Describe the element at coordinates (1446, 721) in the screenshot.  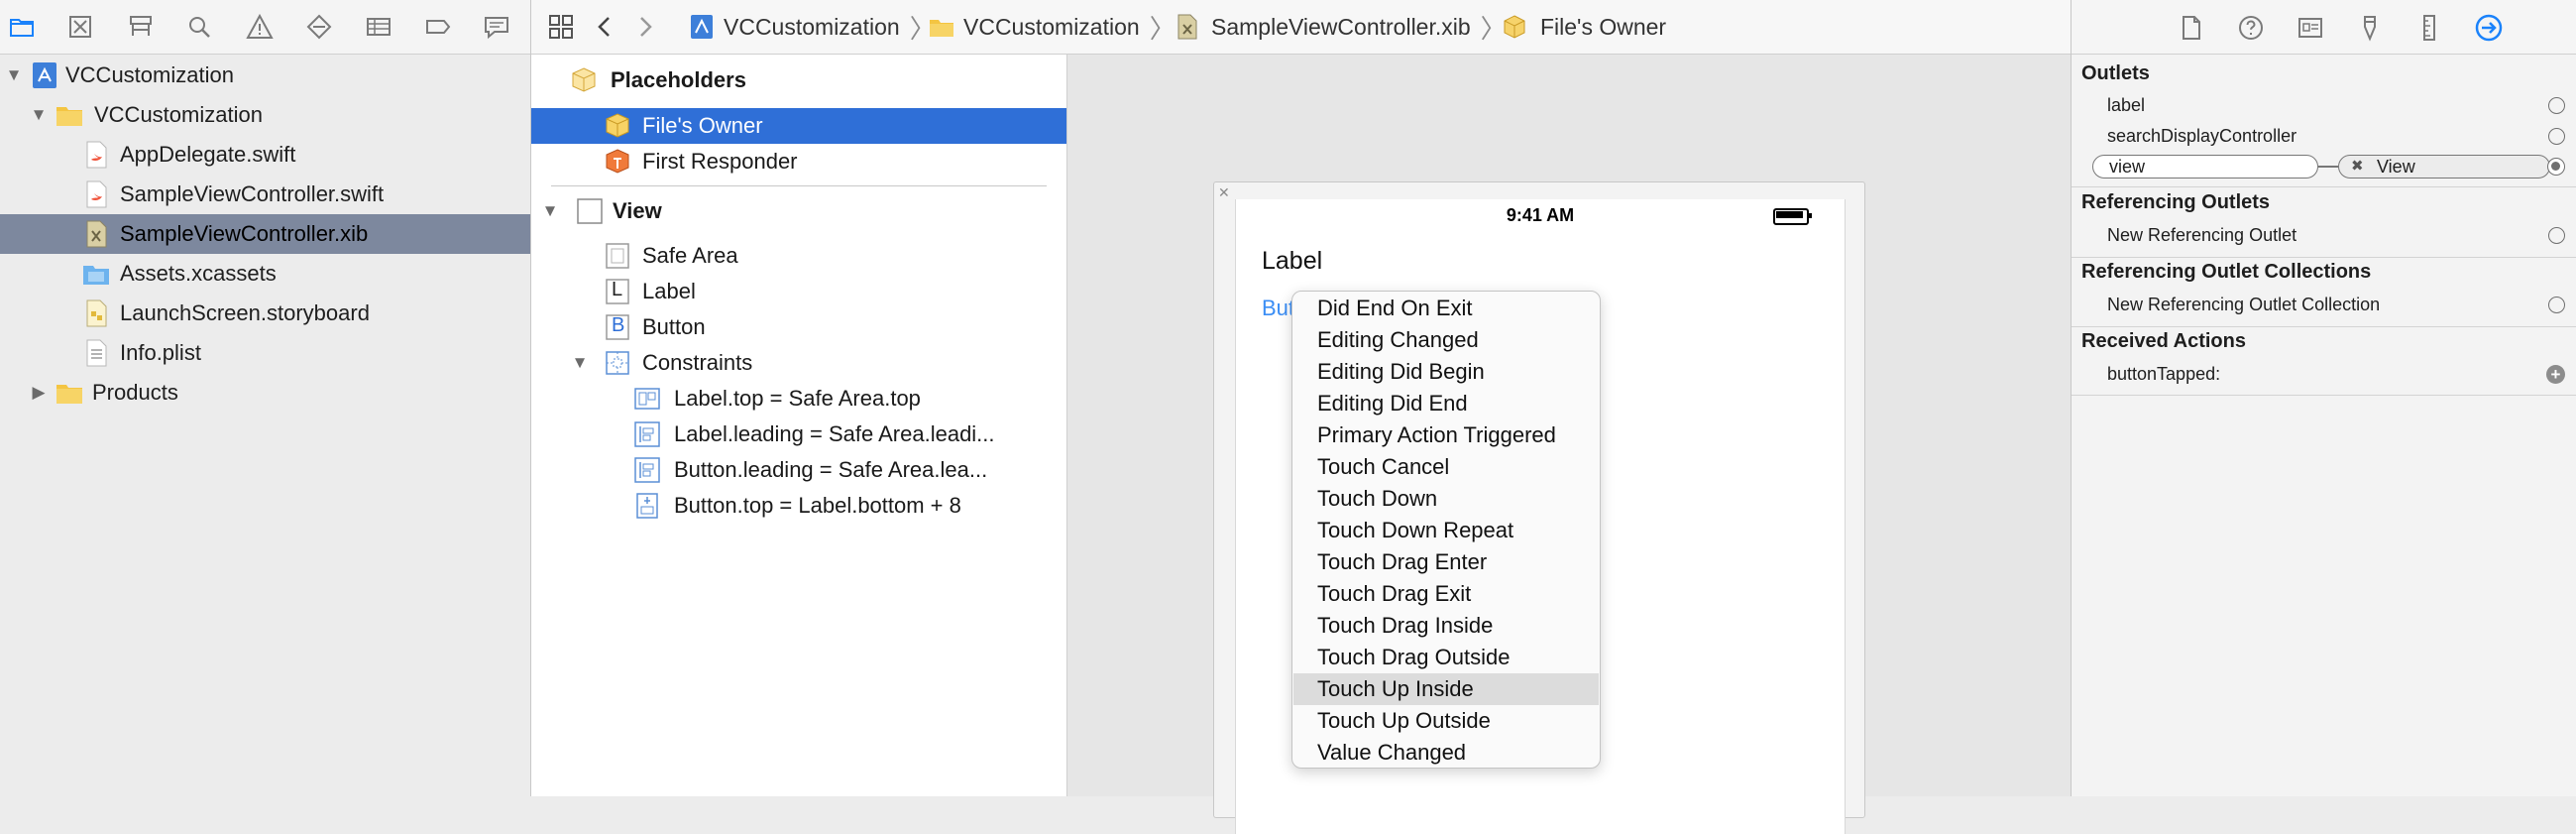
I see `menu-item: Touch Up Outside` at that location.